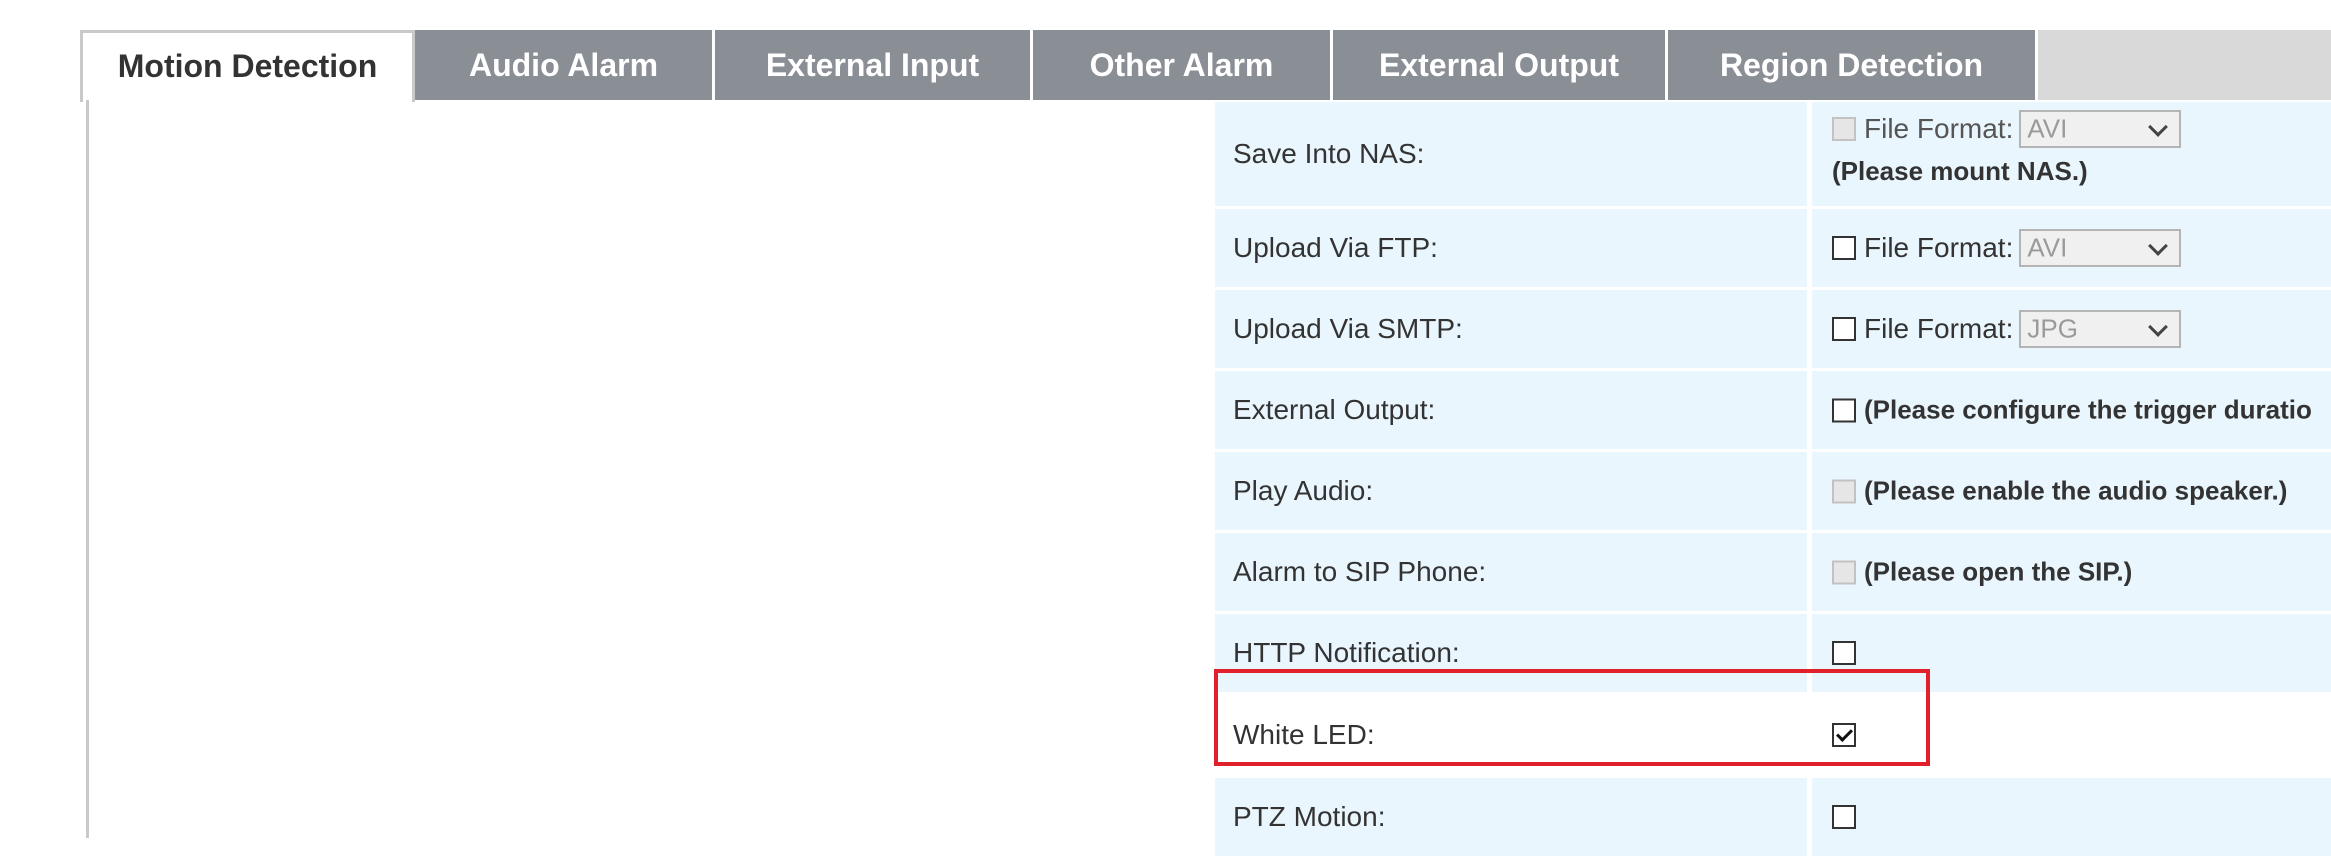 The width and height of the screenshot is (2331, 859). I want to click on ptz-motion-label: PTZ Motion:, so click(1309, 816).